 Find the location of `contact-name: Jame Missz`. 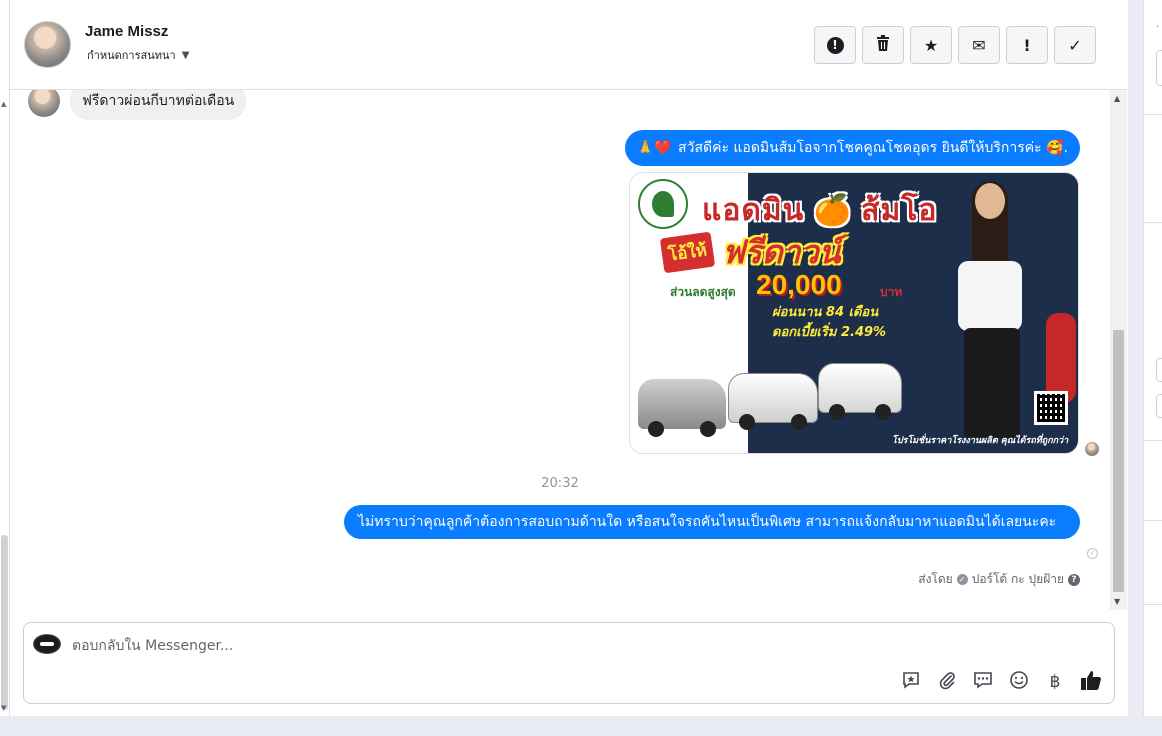

contact-name: Jame Missz is located at coordinates (126, 31).